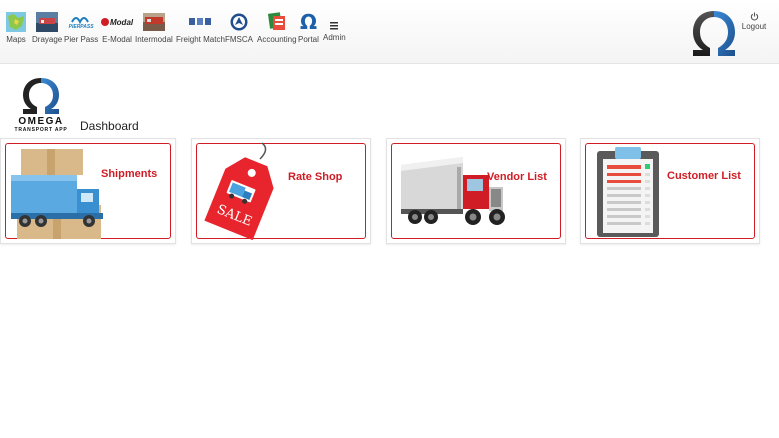 Image resolution: width=779 pixels, height=438 pixels. Describe the element at coordinates (47, 22) in the screenshot. I see `drayage-icon` at that location.